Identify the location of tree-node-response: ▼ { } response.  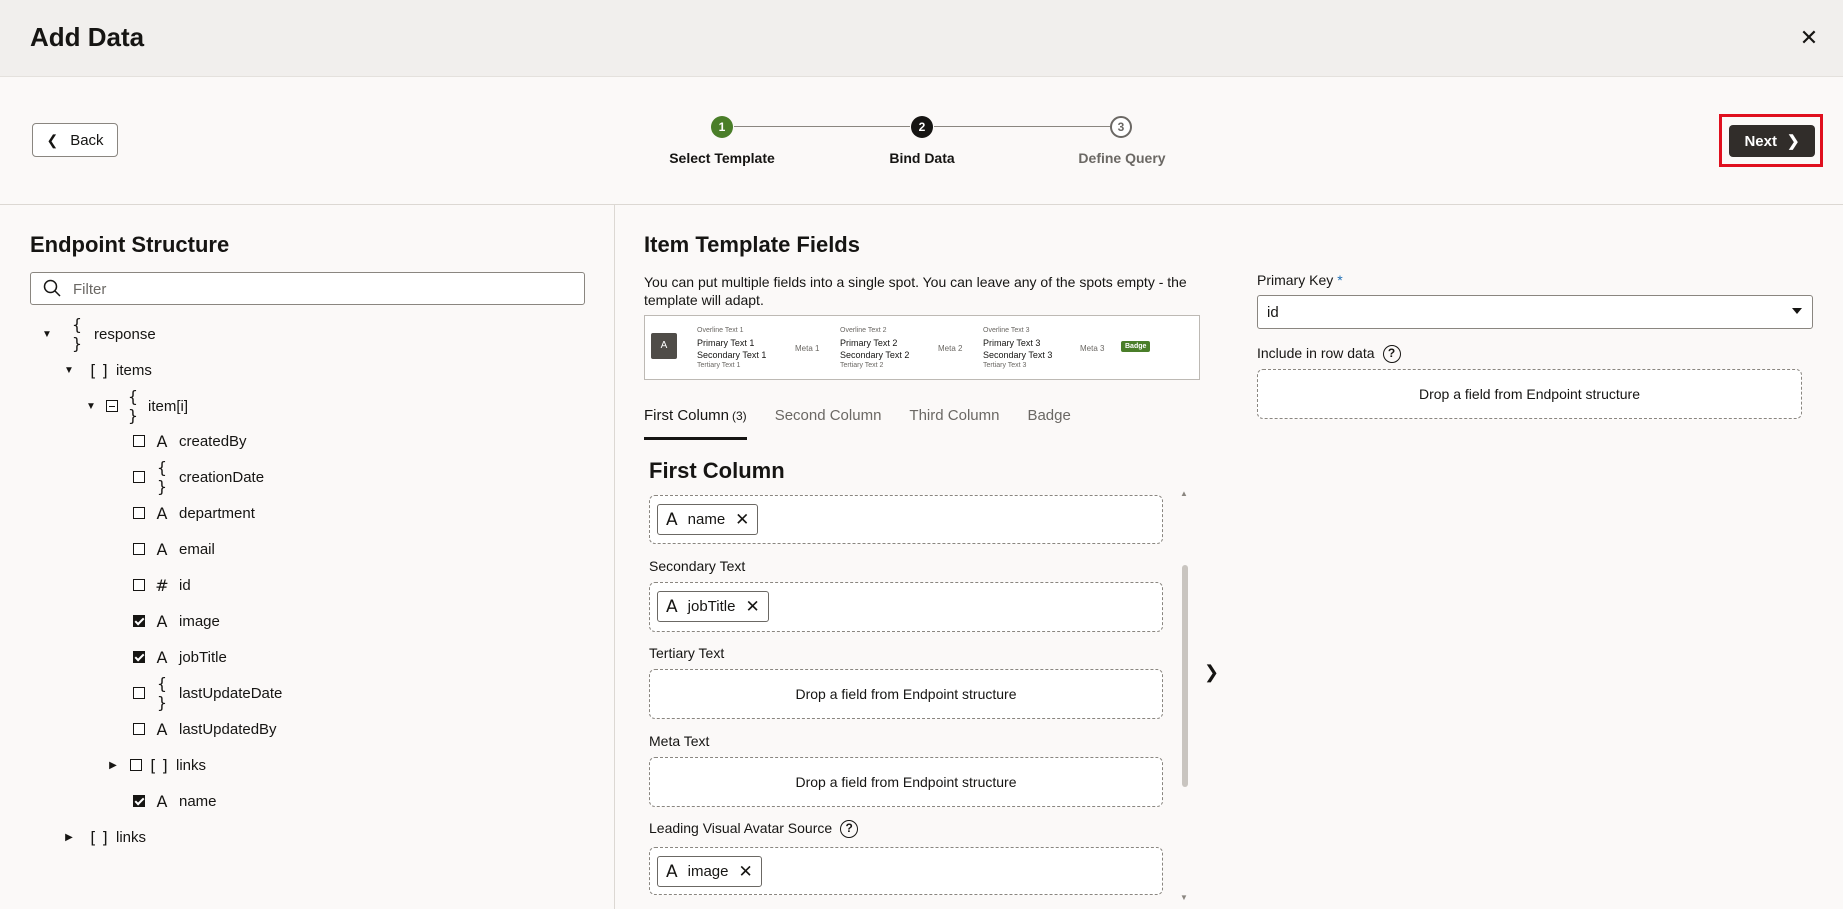
(98, 334).